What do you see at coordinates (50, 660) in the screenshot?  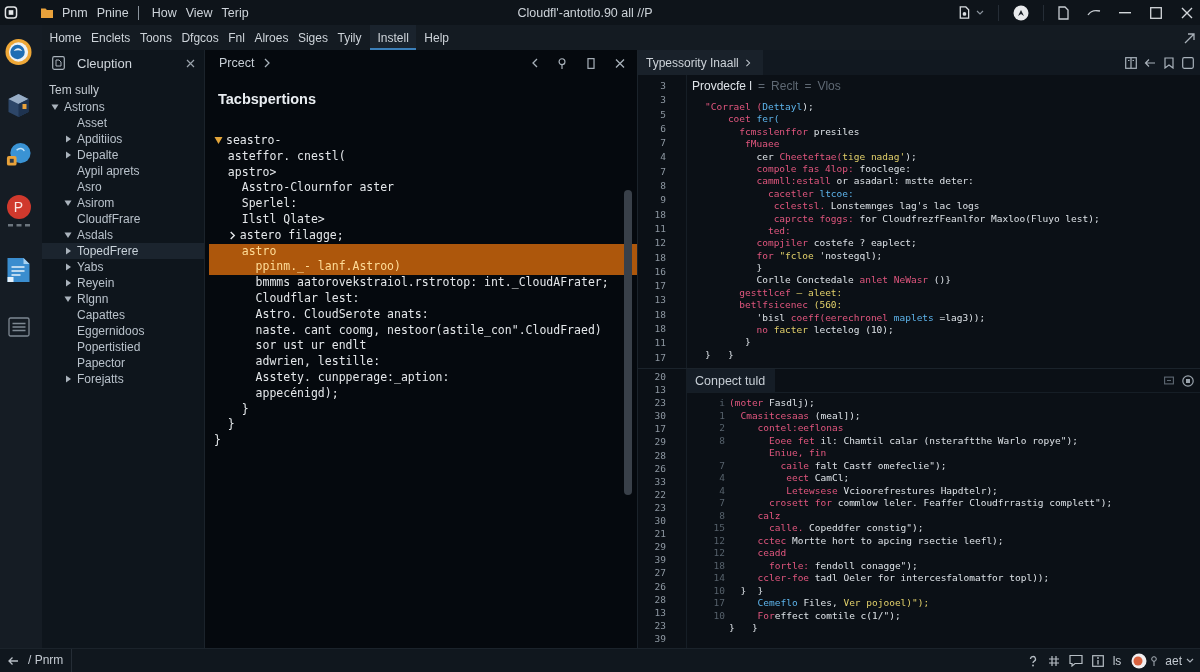 I see `status-path: / Pnrm` at bounding box center [50, 660].